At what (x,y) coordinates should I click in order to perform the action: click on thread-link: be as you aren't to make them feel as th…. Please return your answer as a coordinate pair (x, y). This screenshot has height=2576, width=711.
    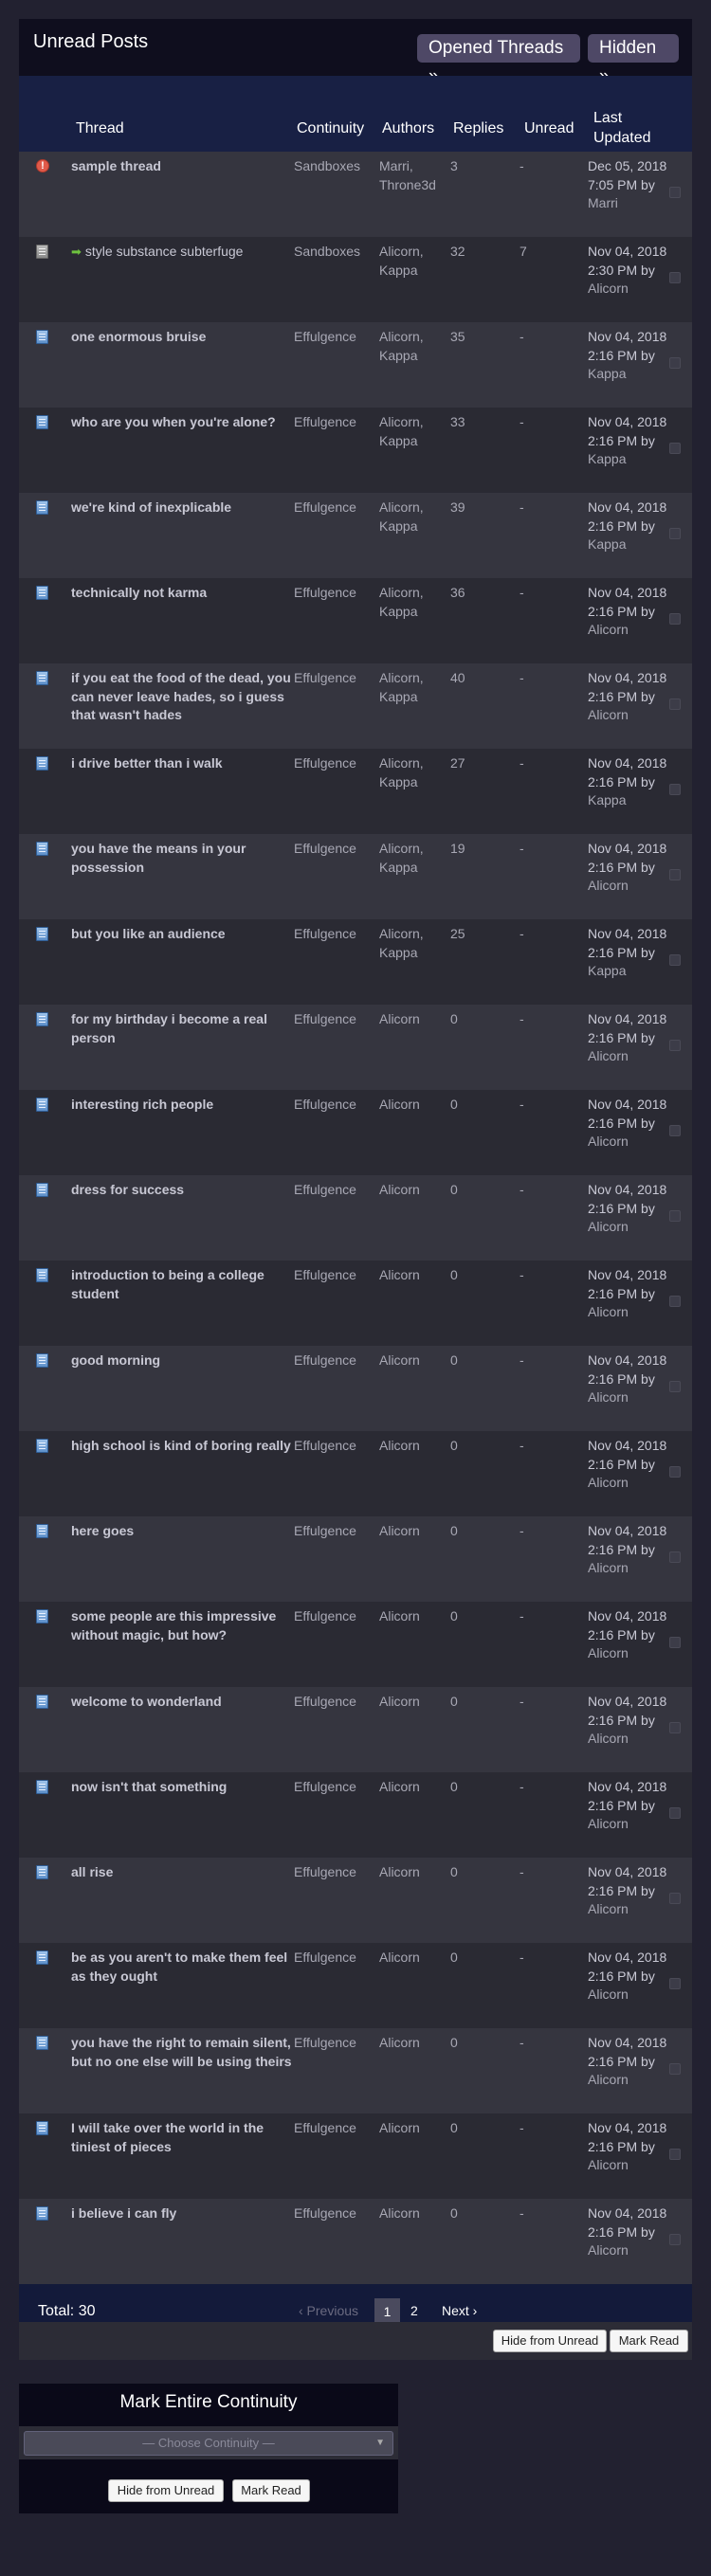
    Looking at the image, I should click on (182, 1967).